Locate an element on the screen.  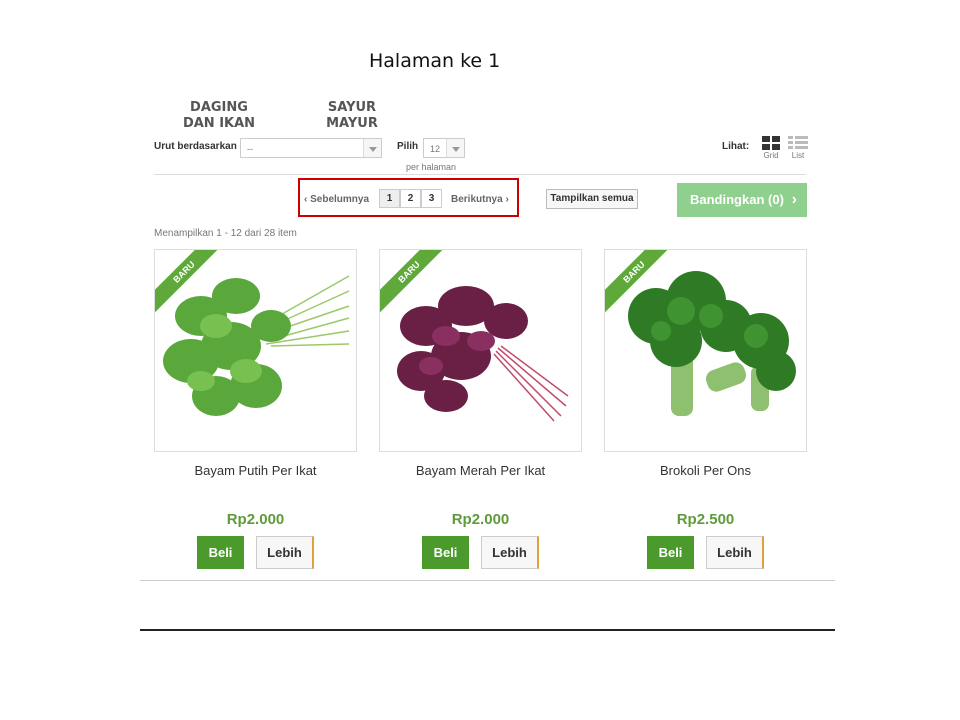
list-icon is located at coordinates (798, 142).